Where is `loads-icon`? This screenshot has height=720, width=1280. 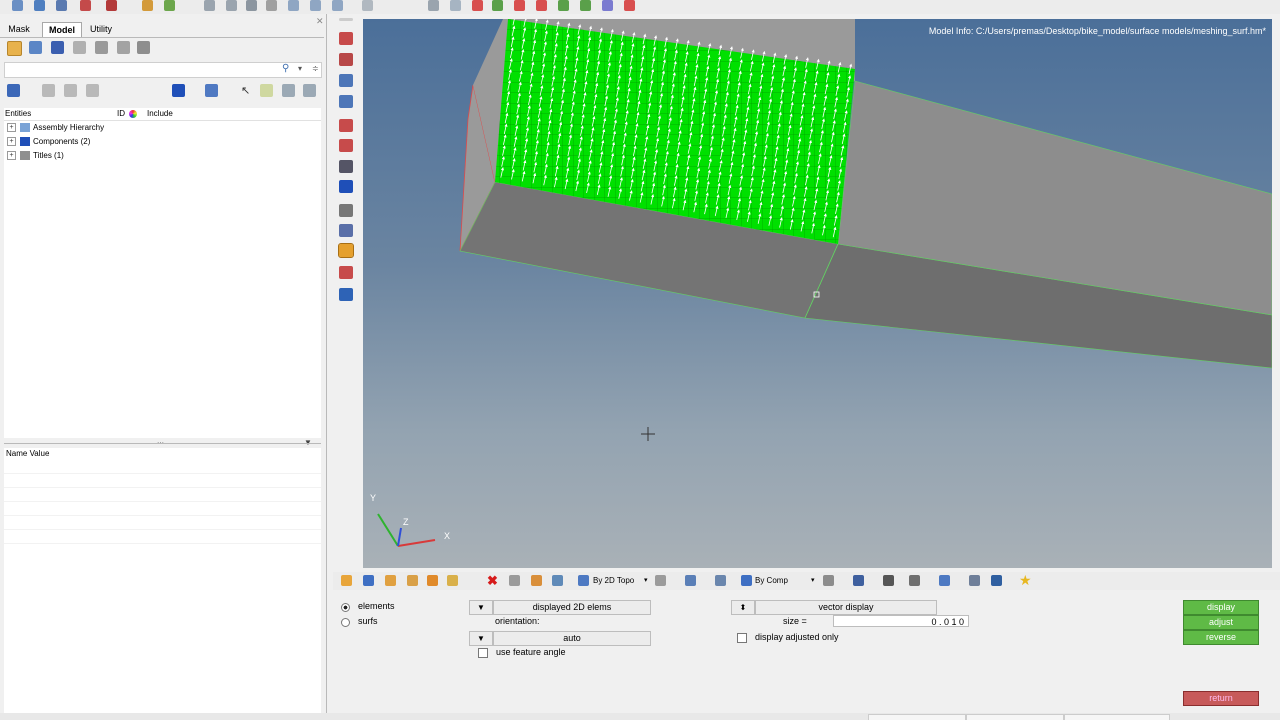
loads-icon is located at coordinates (346, 145).